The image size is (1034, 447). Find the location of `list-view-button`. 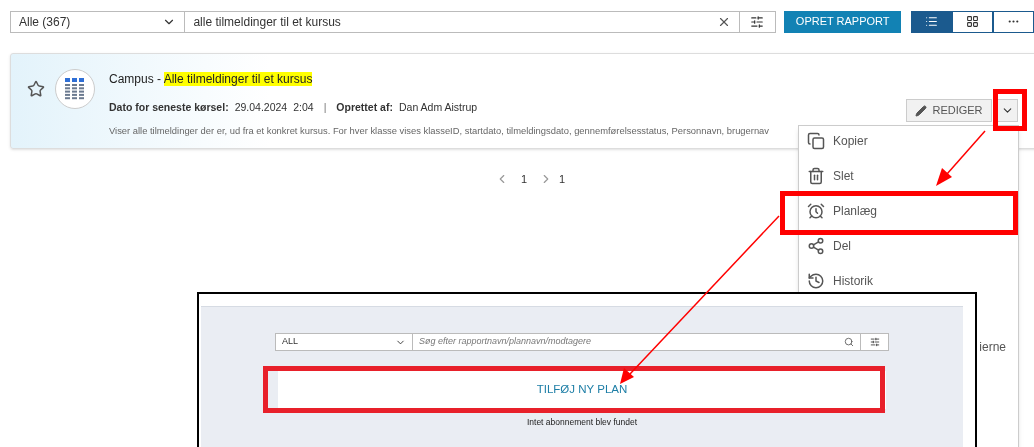

list-view-button is located at coordinates (931, 21).